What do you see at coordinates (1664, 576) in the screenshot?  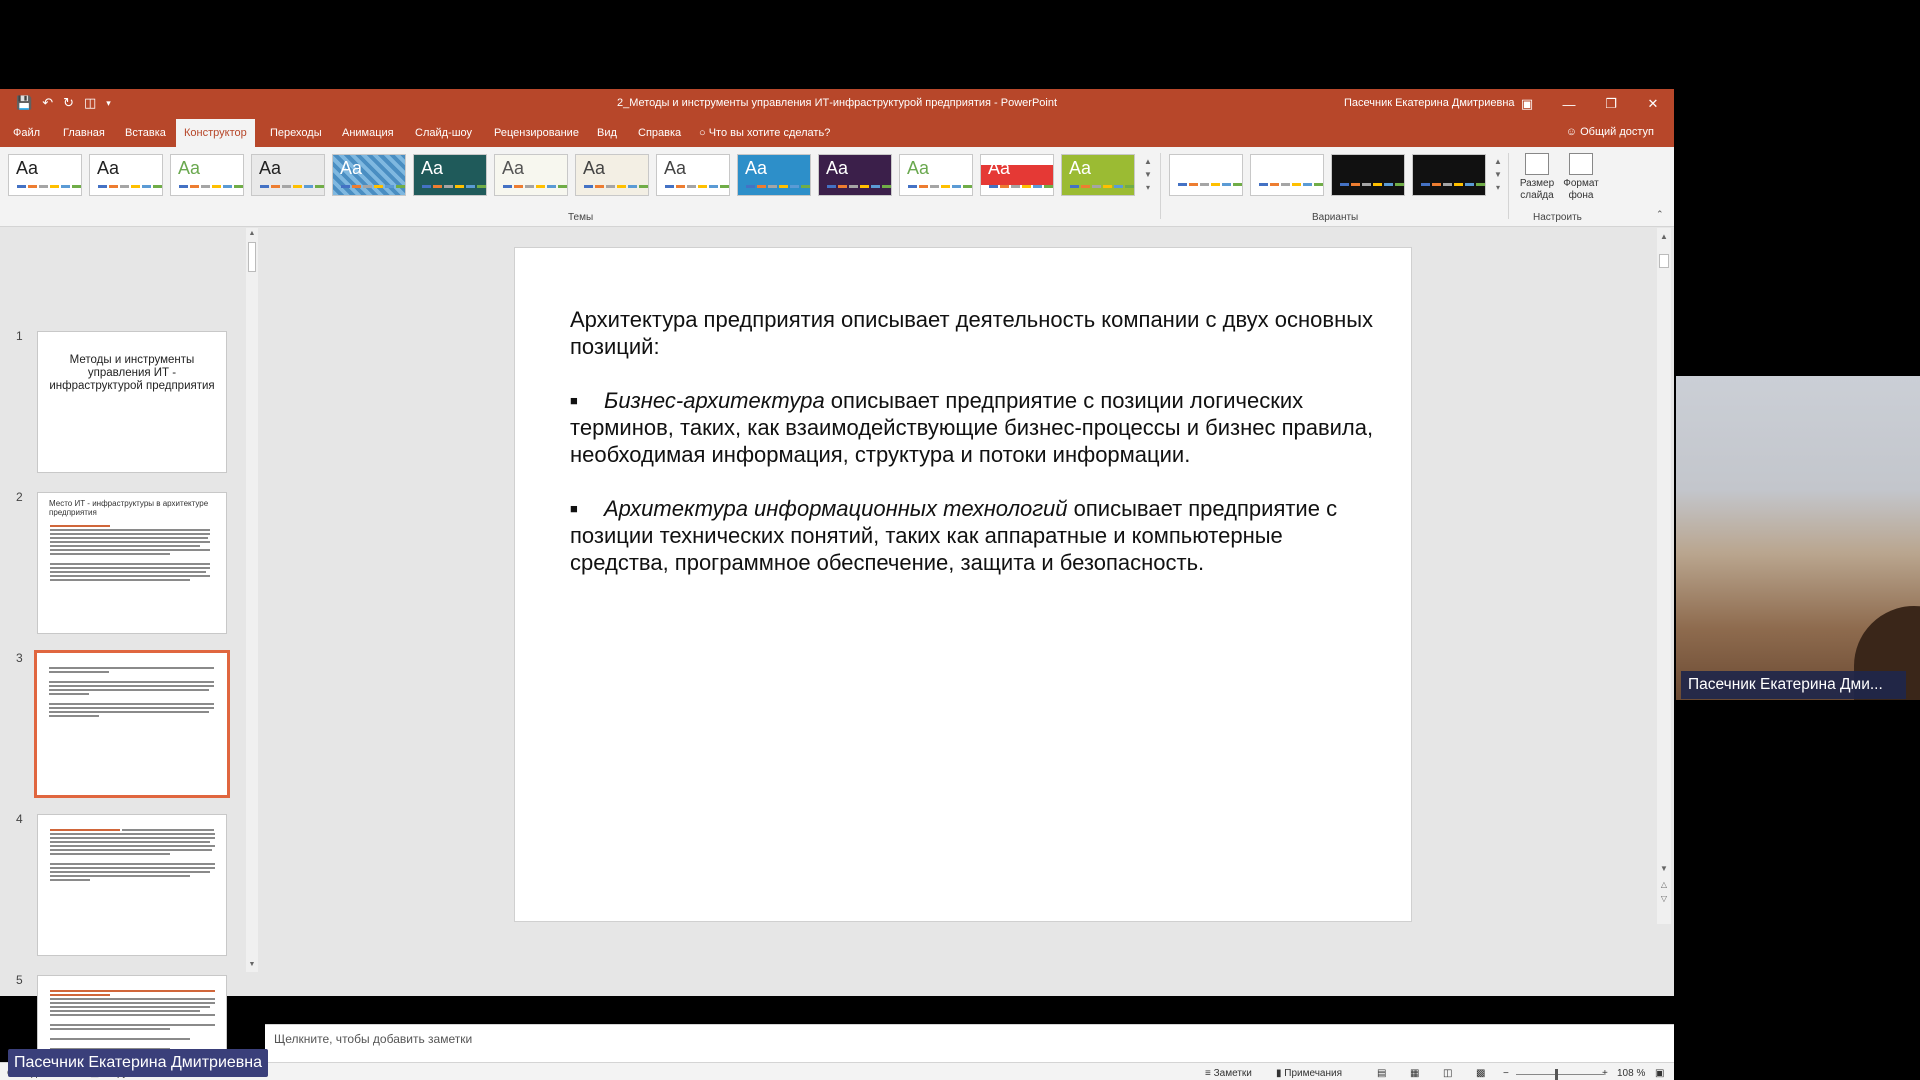 I see `editor-scrollbar: ▲ ▼ △ ▽` at bounding box center [1664, 576].